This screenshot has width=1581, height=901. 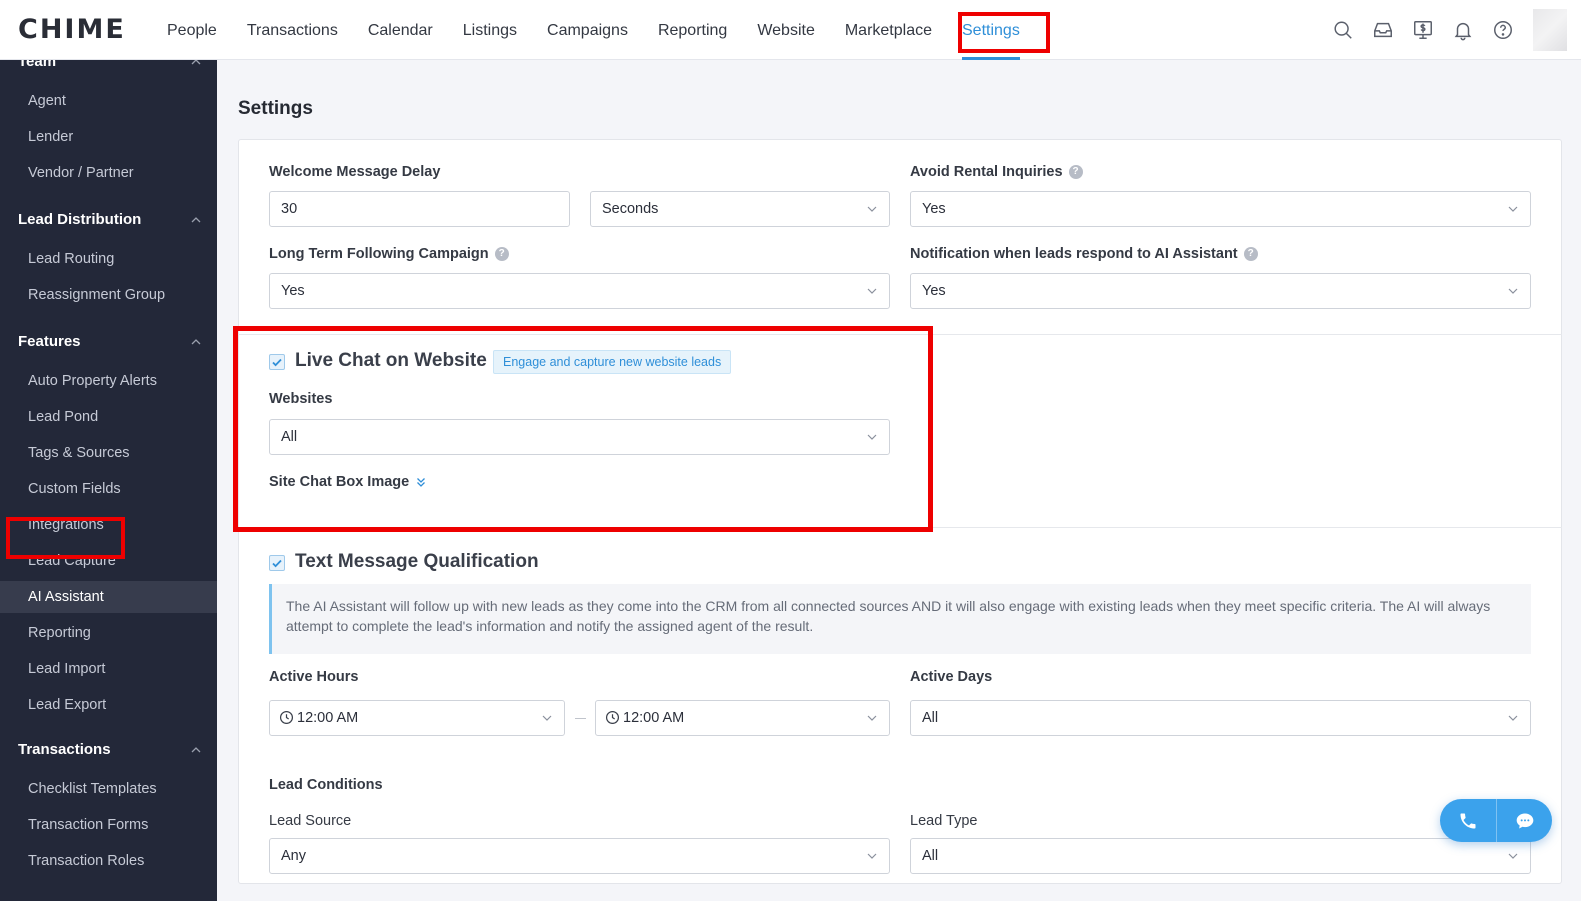 I want to click on long-term-label: Long Term Following Campaign ?, so click(x=389, y=254).